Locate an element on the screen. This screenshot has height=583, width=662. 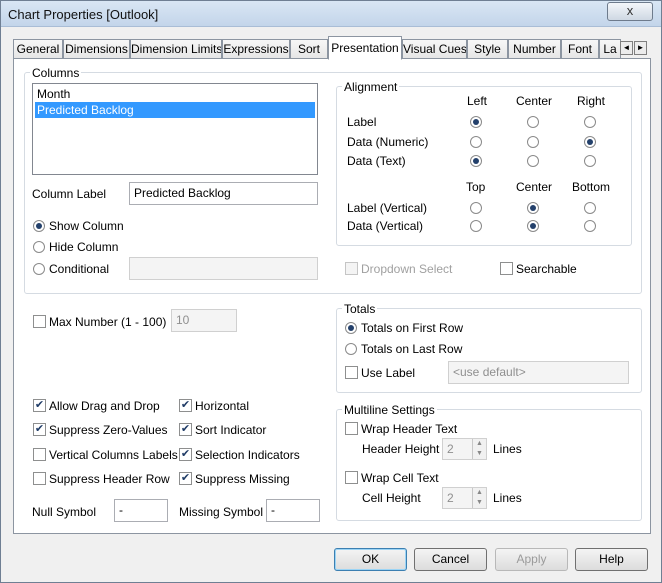
label-vertical-center-radio is located at coordinates (533, 208).